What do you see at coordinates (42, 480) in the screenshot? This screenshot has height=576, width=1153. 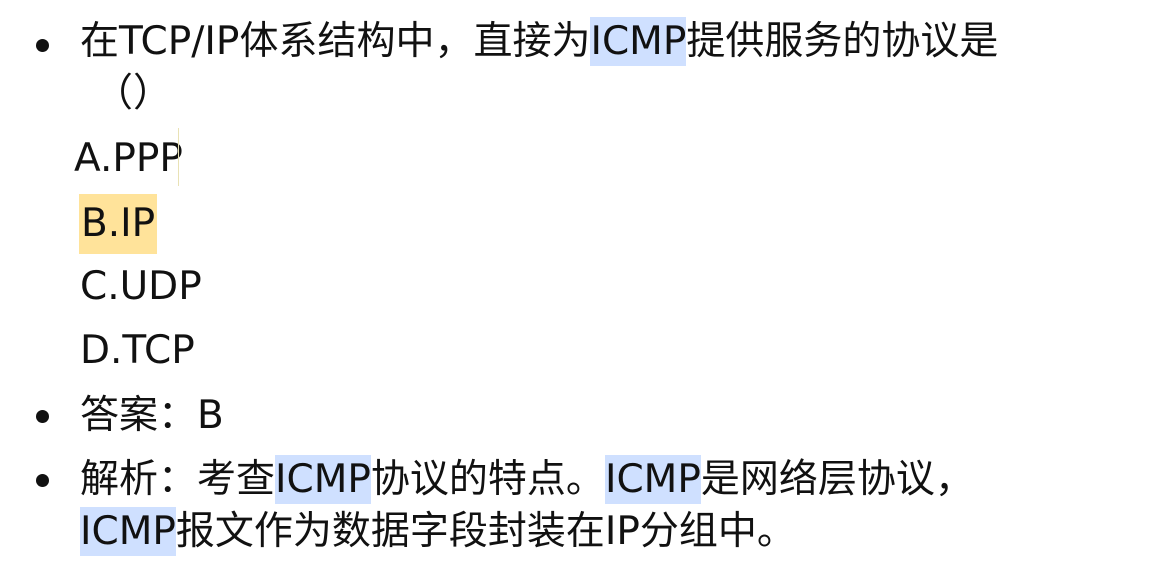 I see `bullet-analysis` at bounding box center [42, 480].